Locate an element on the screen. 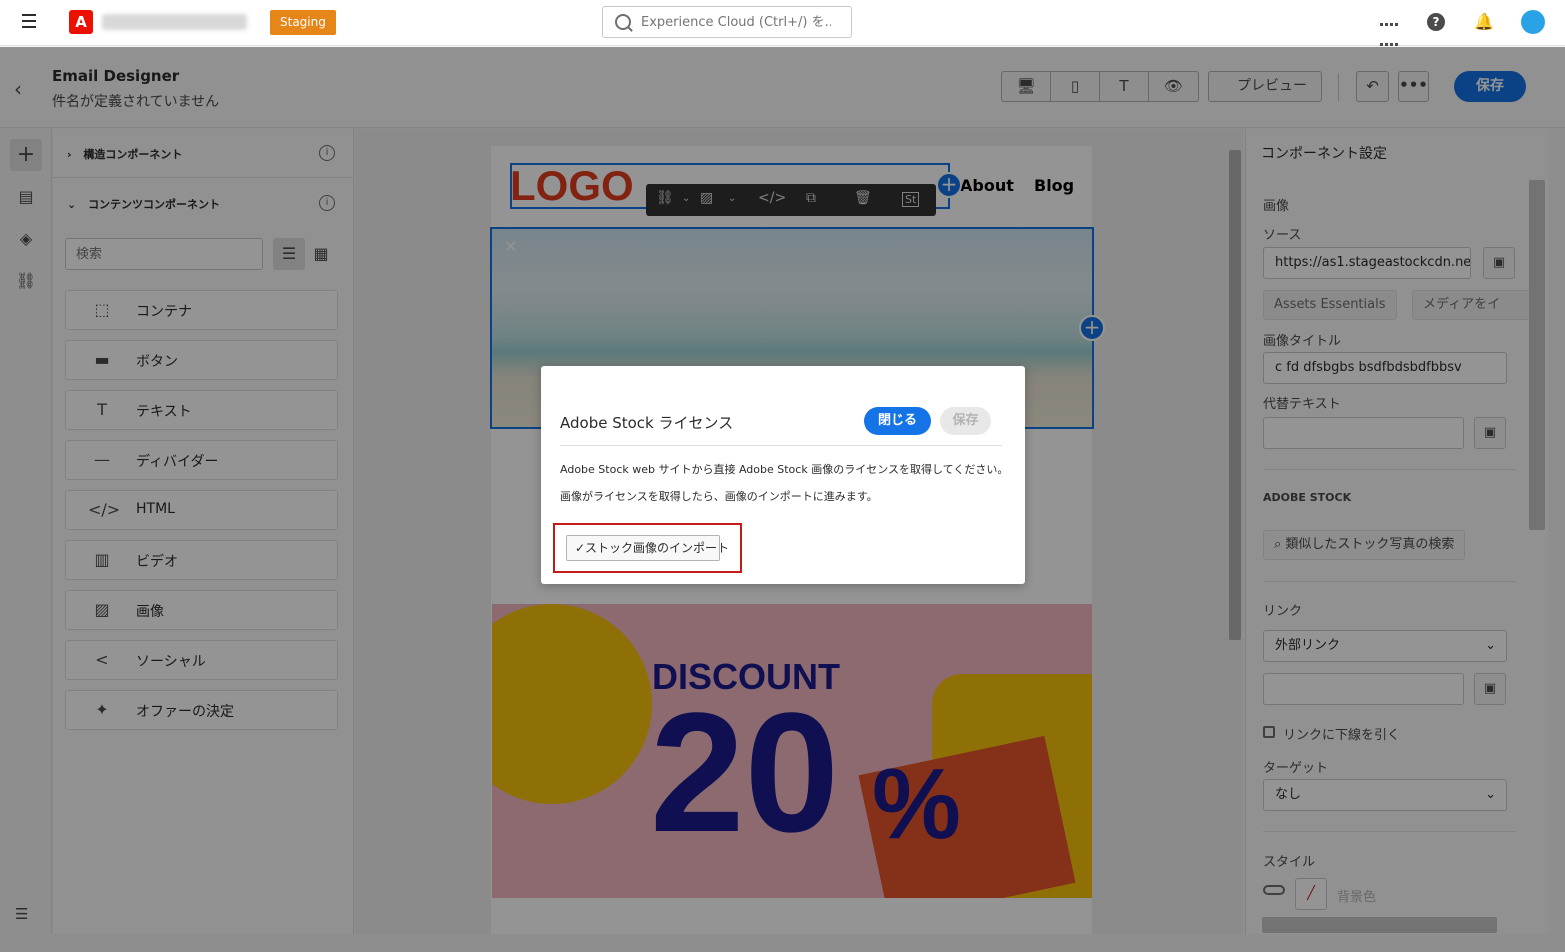 This screenshot has height=952, width=1565. staging-badge: Staging is located at coordinates (303, 22).